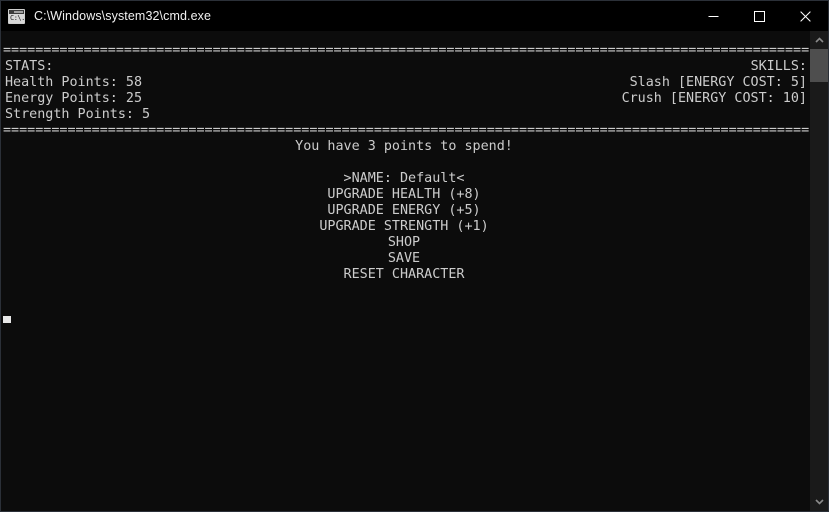 The image size is (829, 512). Describe the element at coordinates (405, 211) in the screenshot. I see `menu-item-upgrade-energy: UPGRADE ENERGY (+5)` at that location.